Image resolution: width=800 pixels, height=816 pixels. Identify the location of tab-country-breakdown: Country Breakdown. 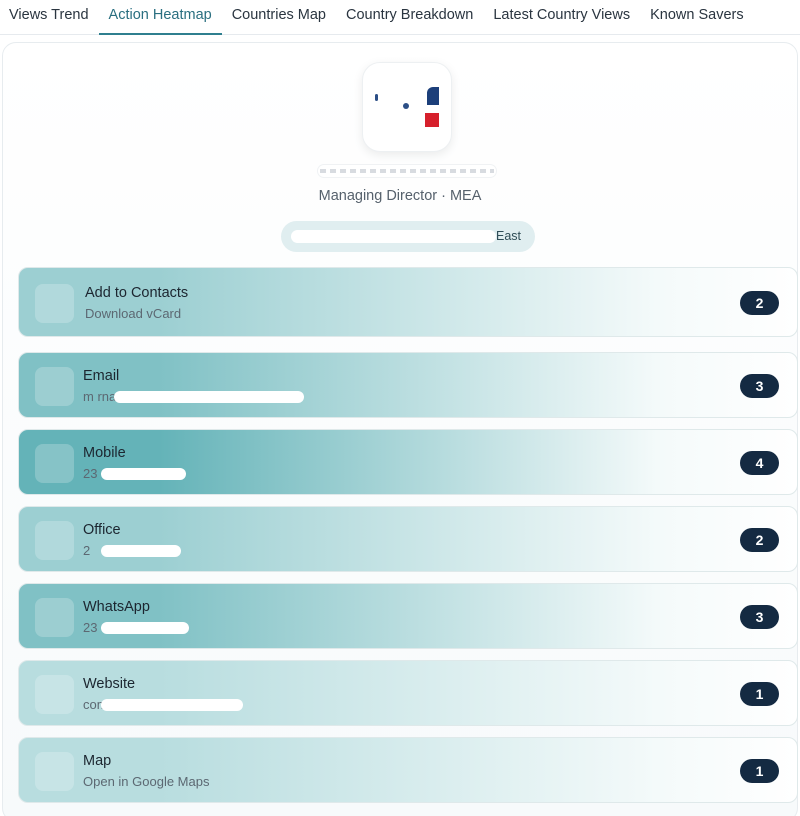
(409, 17).